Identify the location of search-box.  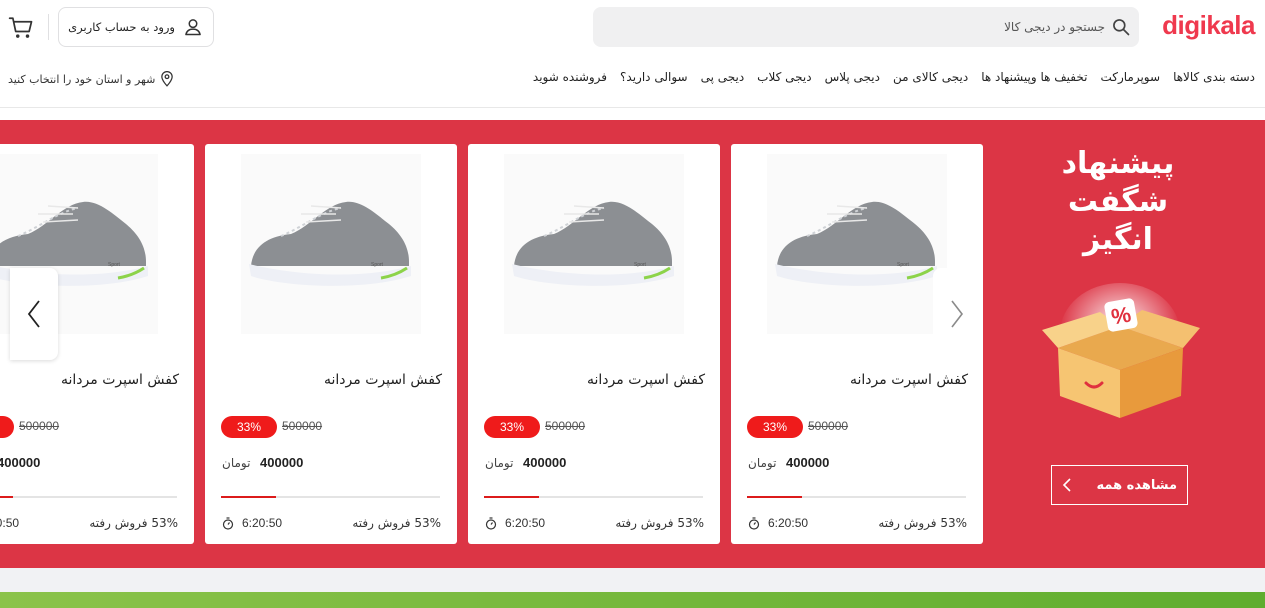
(866, 27).